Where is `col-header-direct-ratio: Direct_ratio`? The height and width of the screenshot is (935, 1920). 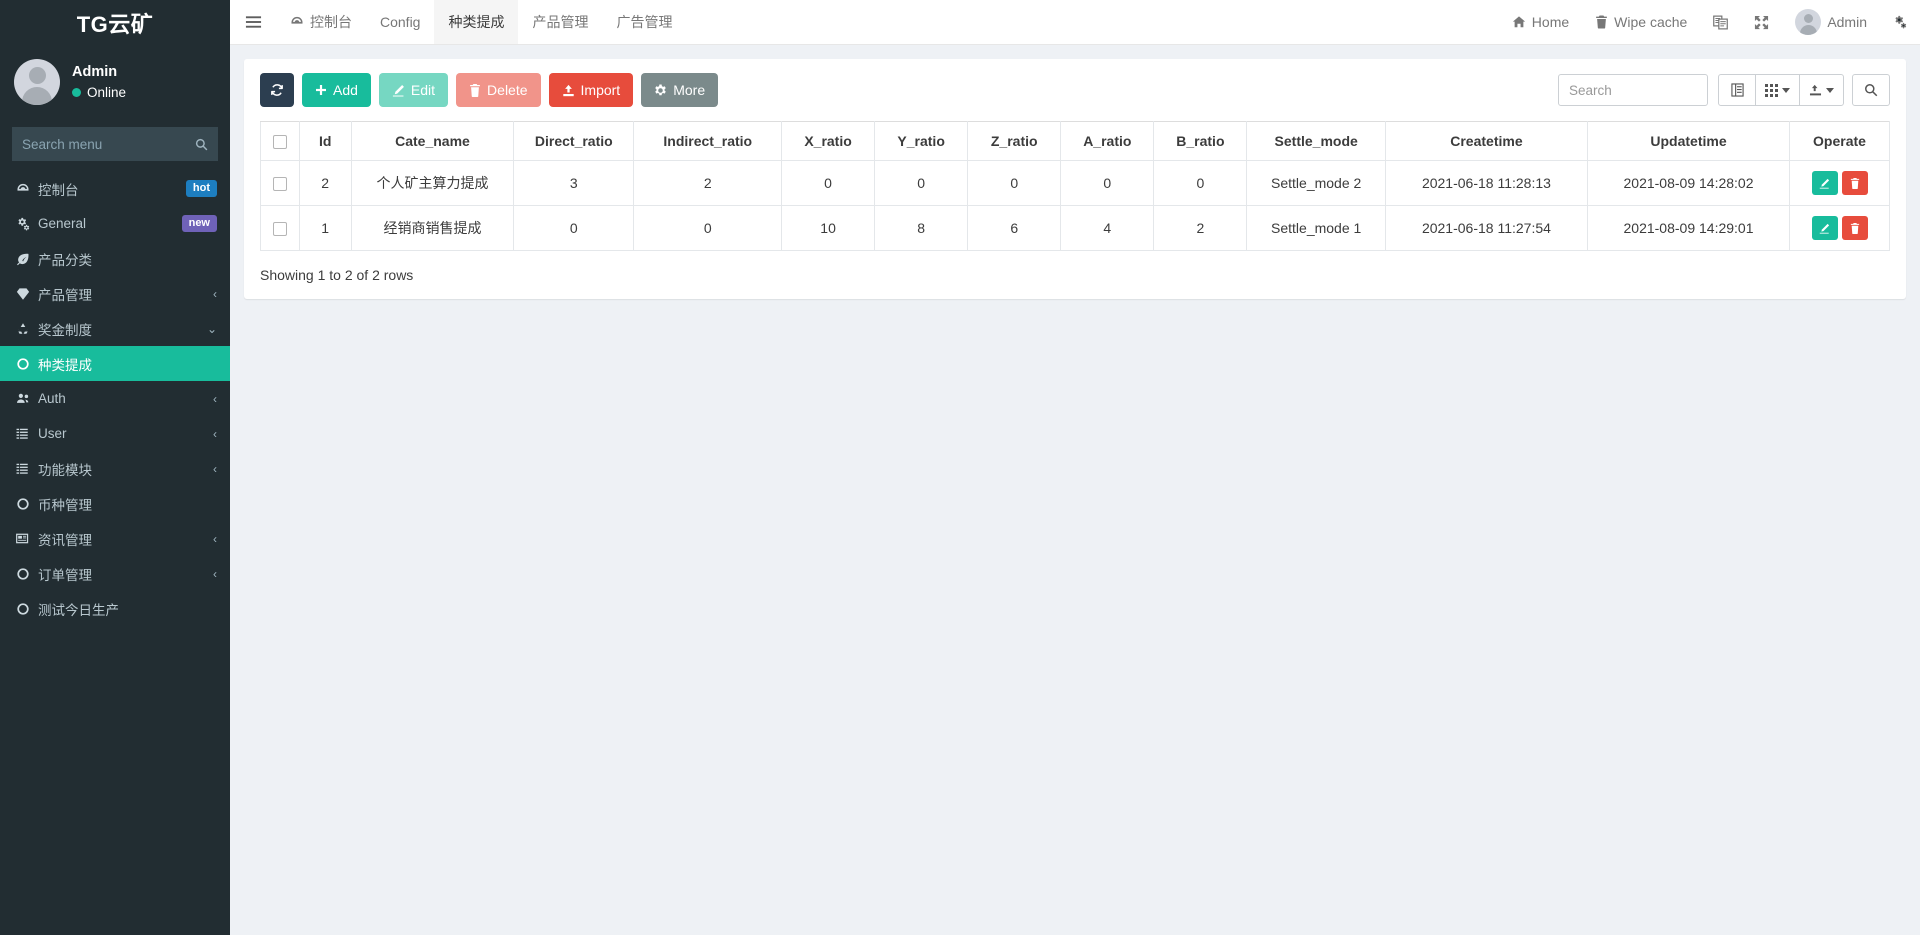 col-header-direct-ratio: Direct_ratio is located at coordinates (574, 141).